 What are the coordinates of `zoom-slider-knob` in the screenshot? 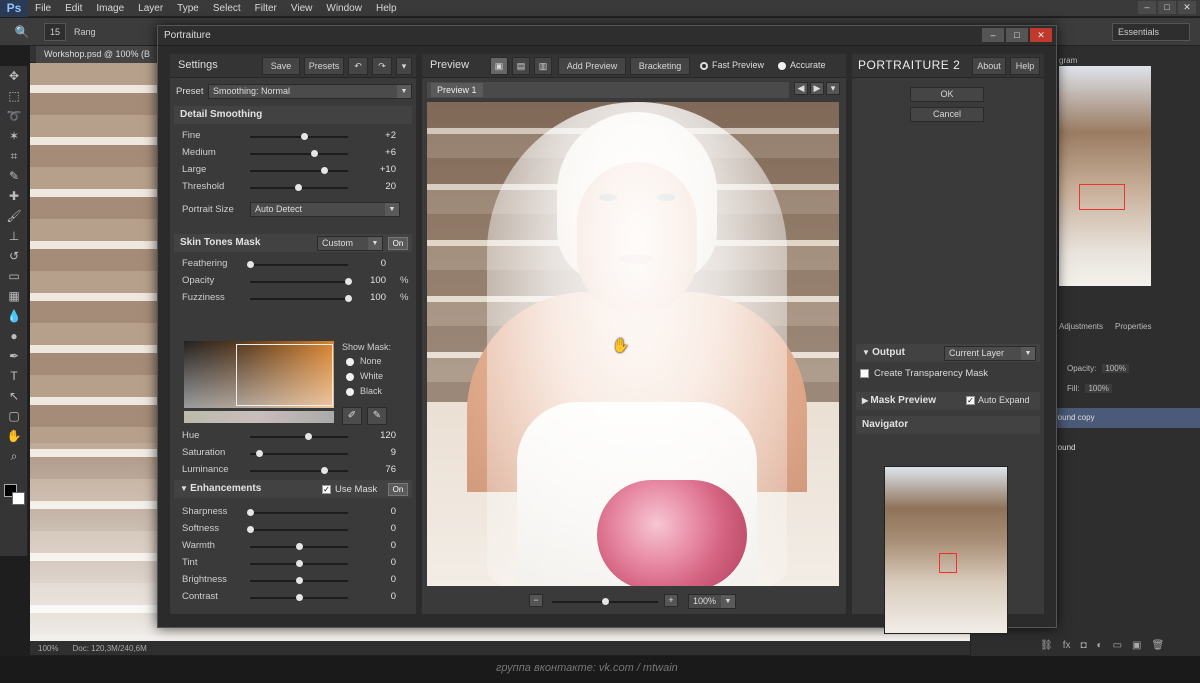 It's located at (605, 601).